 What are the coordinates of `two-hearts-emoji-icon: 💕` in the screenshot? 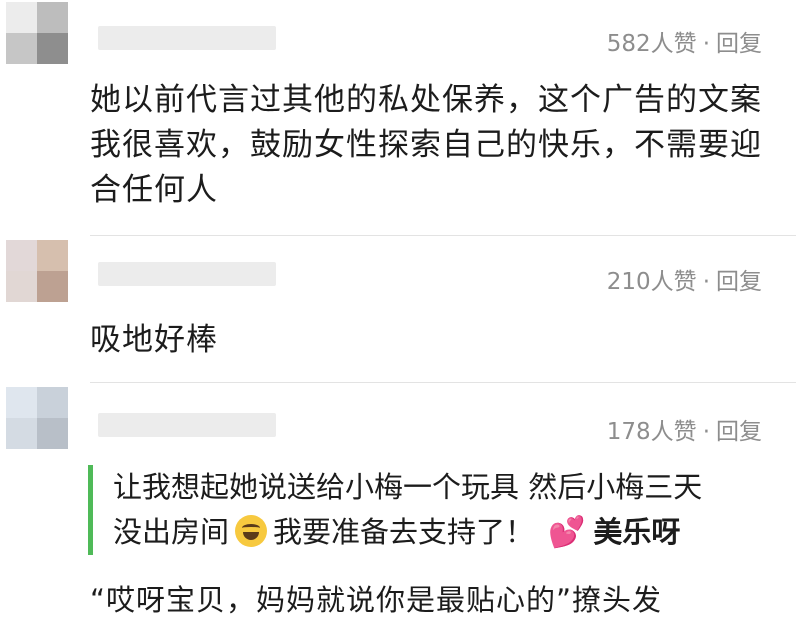 It's located at (567, 532).